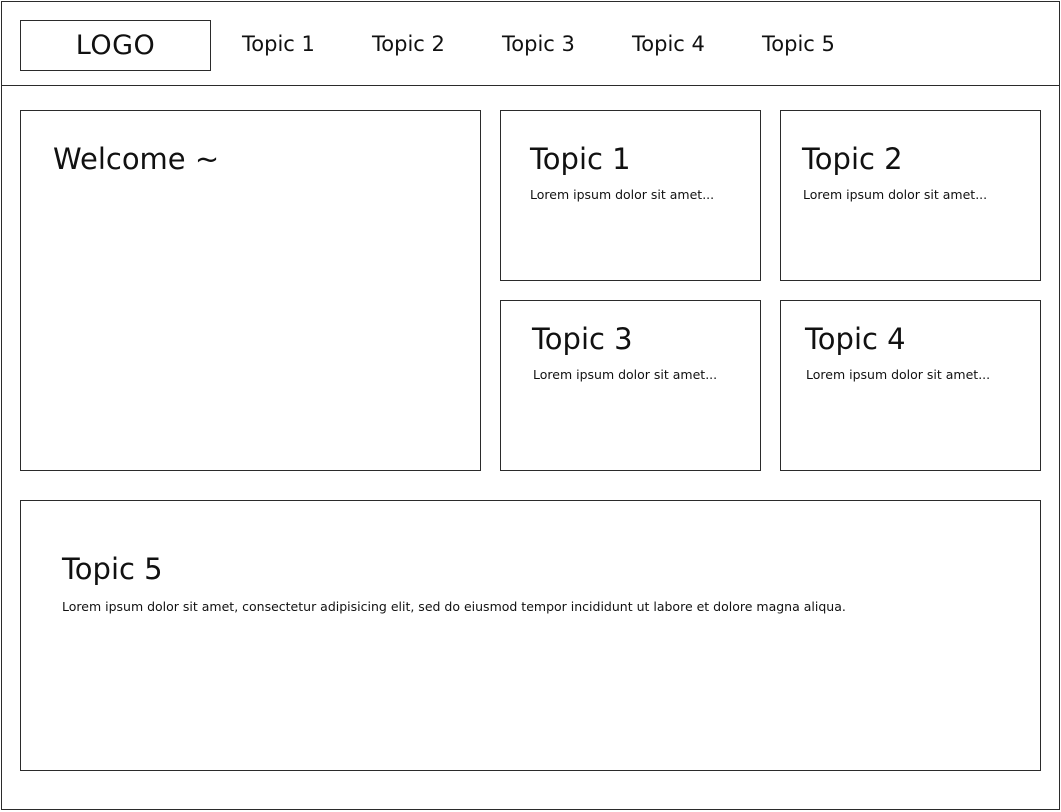 This screenshot has height=812, width=1061. What do you see at coordinates (582, 339) in the screenshot?
I see `topic-3-title: Topic 3` at bounding box center [582, 339].